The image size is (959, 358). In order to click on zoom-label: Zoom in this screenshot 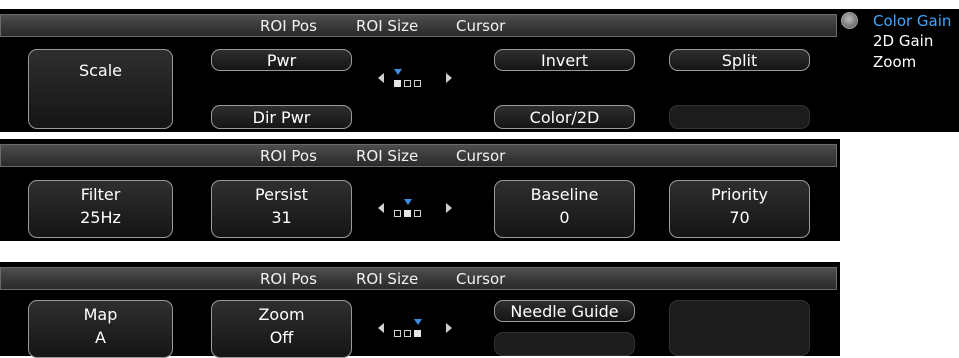, I will do `click(281, 314)`.